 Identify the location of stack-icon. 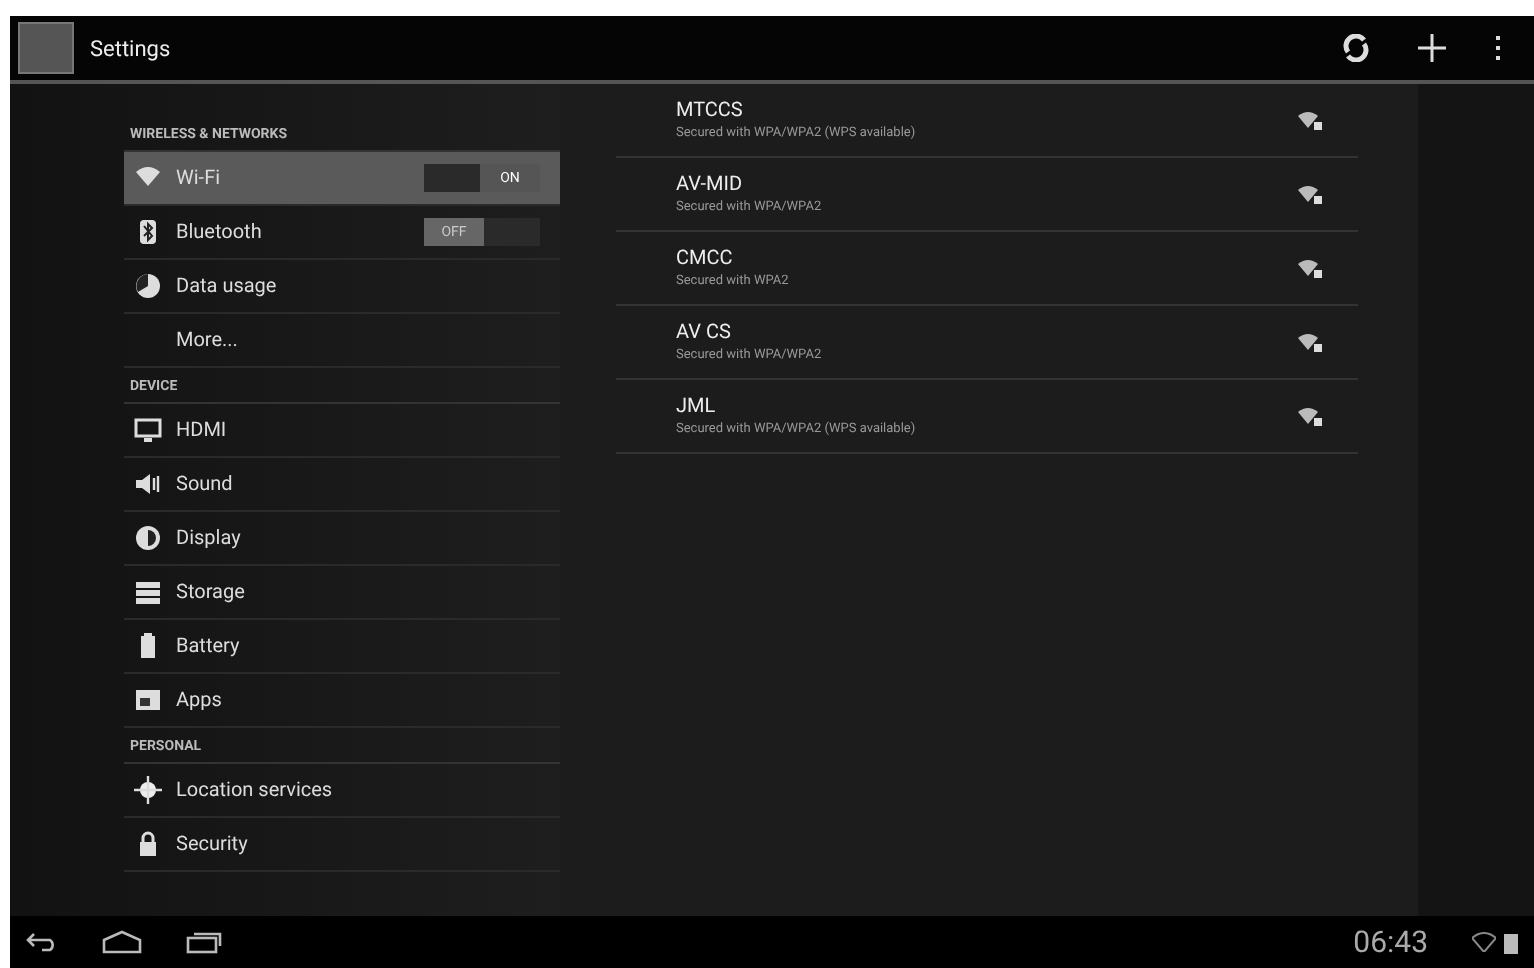
(148, 592).